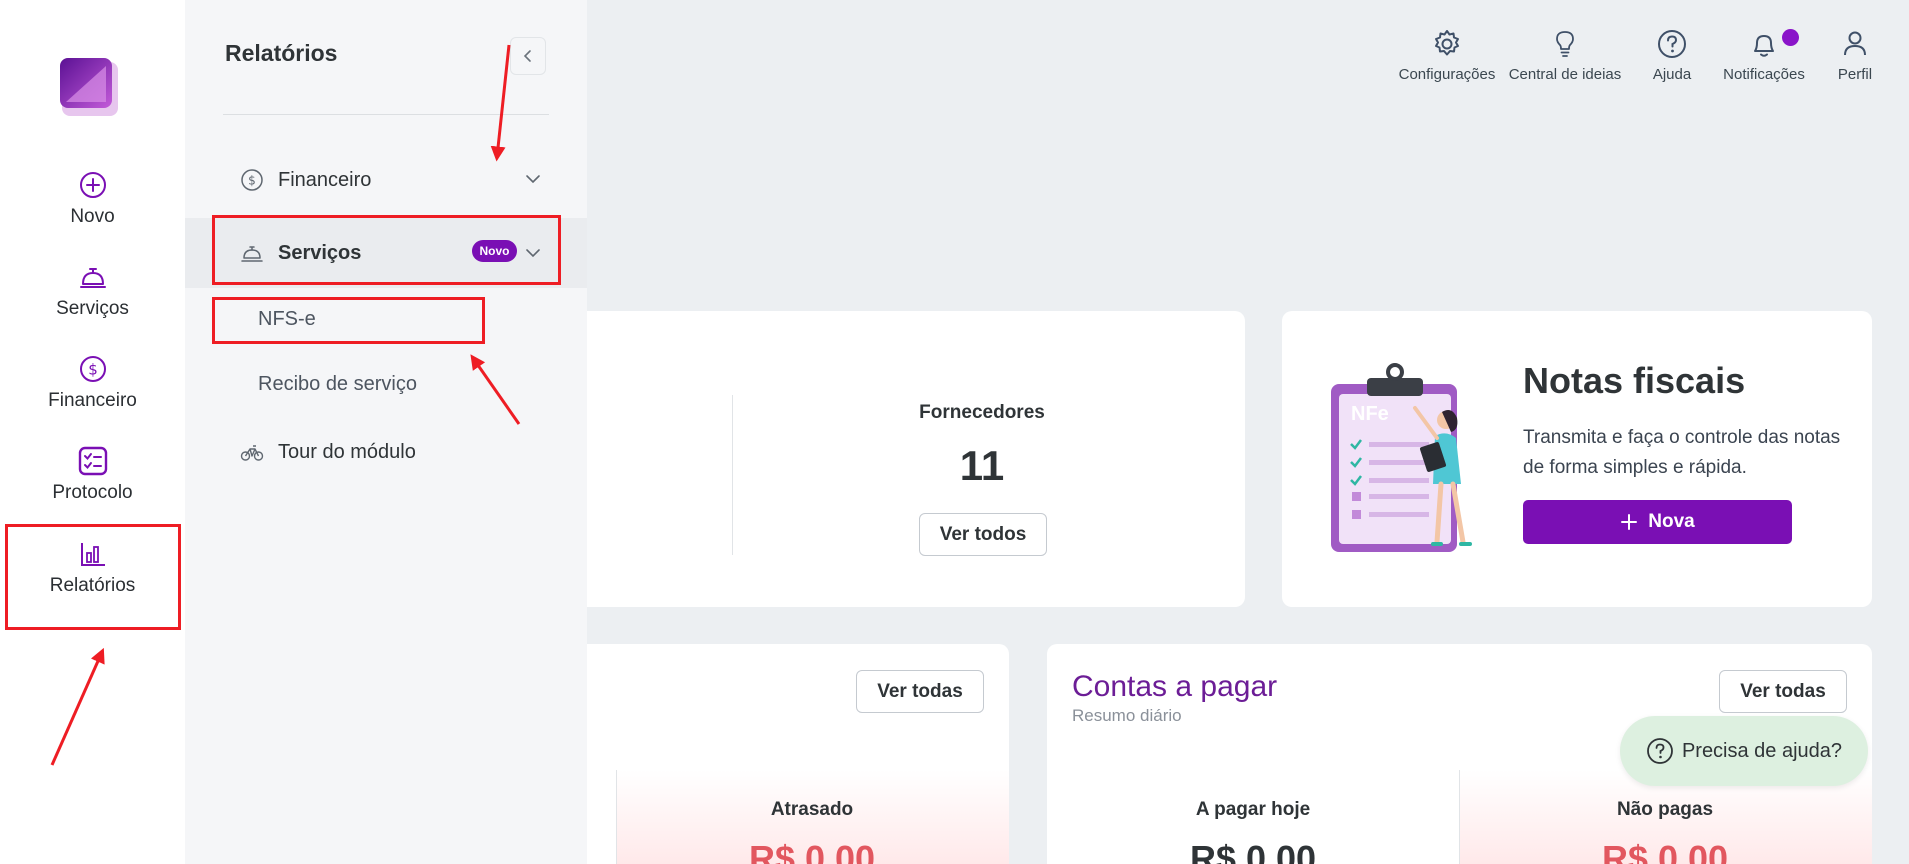 The image size is (1909, 864). What do you see at coordinates (252, 453) in the screenshot?
I see `bicycle-icon` at bounding box center [252, 453].